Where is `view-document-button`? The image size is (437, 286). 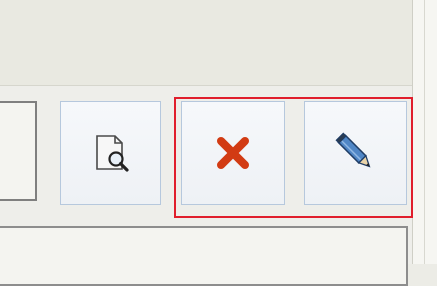 view-document-button is located at coordinates (110, 153).